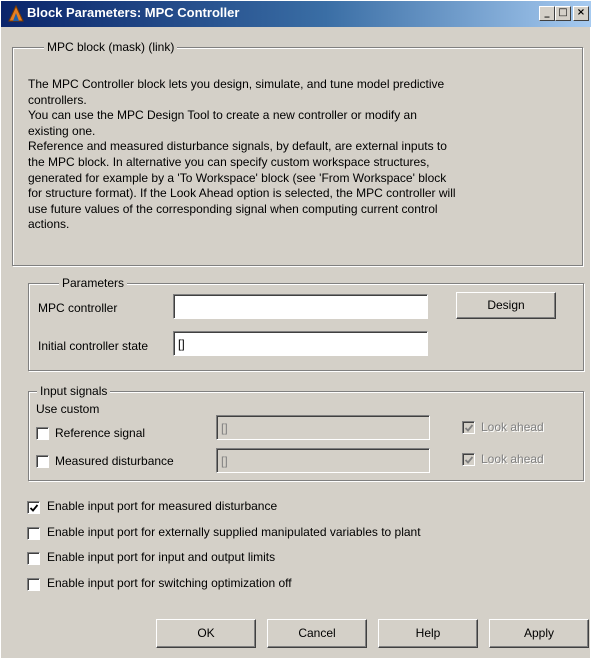 Image resolution: width=592 pixels, height=658 pixels. What do you see at coordinates (62, 130) in the screenshot?
I see `description-line: existing one.` at bounding box center [62, 130].